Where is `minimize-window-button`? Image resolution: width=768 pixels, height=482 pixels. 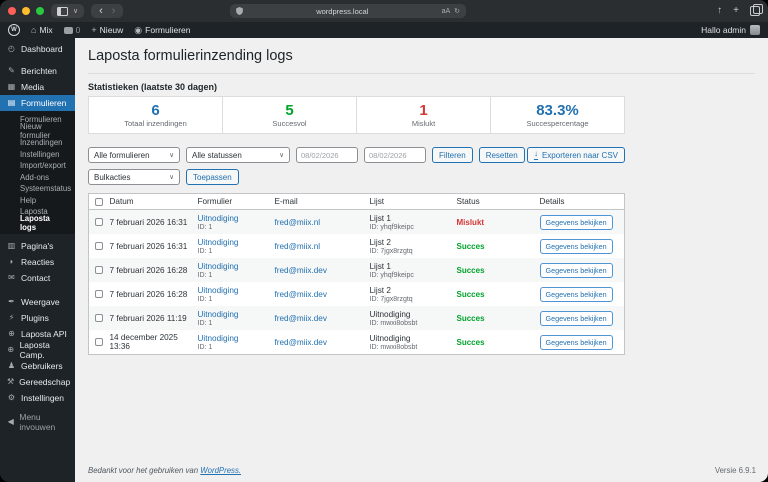 minimize-window-button is located at coordinates (26, 11).